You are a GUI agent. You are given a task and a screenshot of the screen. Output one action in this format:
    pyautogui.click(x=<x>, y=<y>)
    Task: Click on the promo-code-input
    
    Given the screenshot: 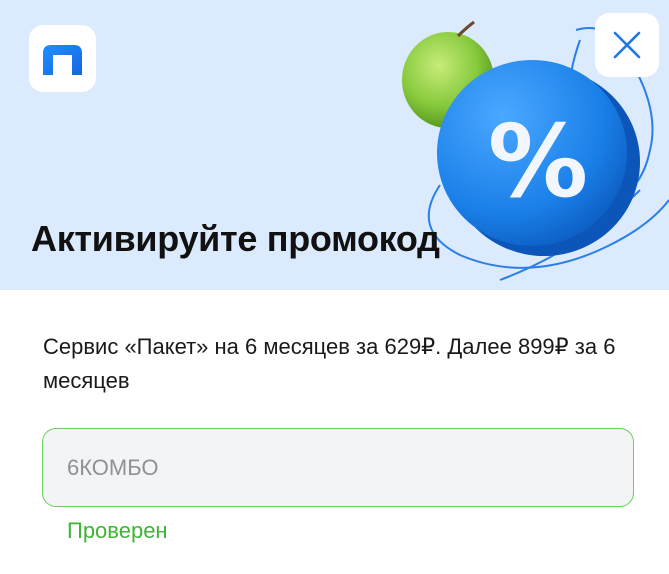 What is the action you would take?
    pyautogui.click(x=338, y=467)
    